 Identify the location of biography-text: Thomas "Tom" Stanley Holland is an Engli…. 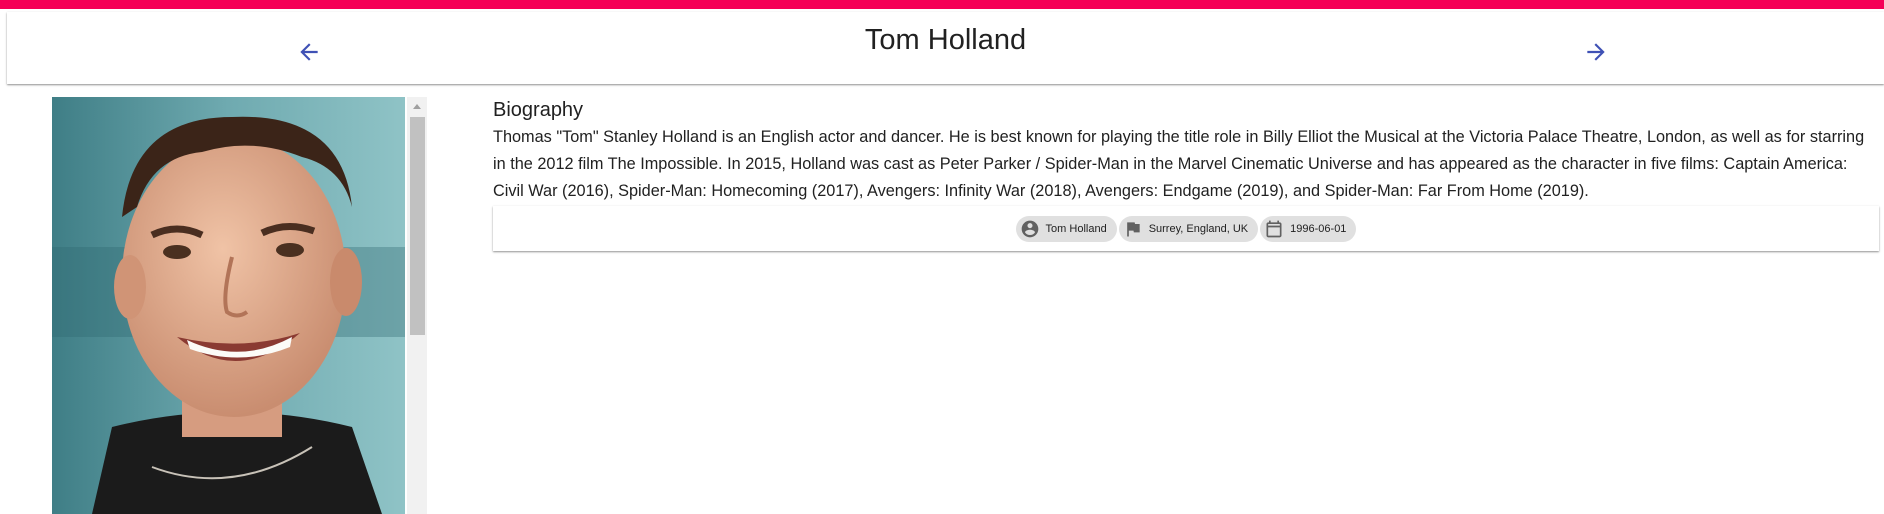
(1179, 164).